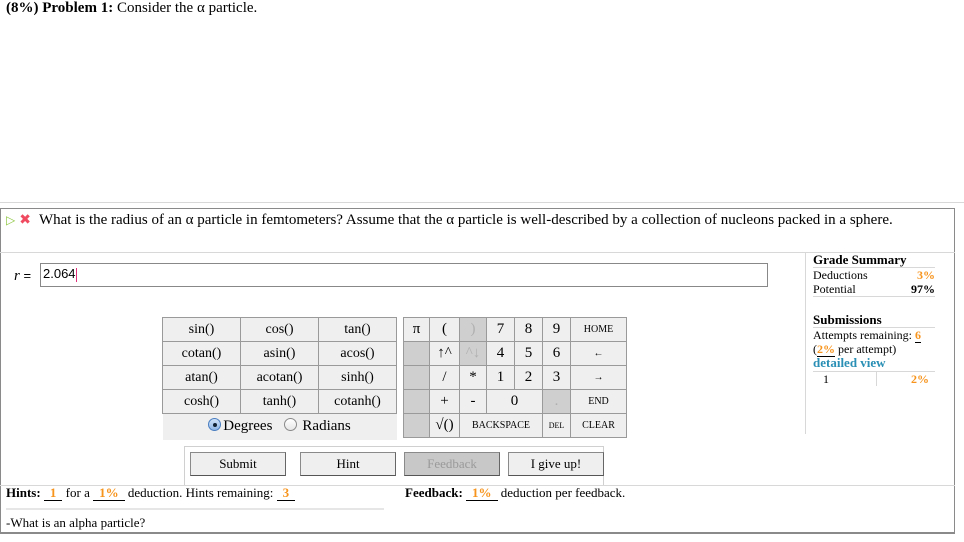 The width and height of the screenshot is (964, 542). Describe the element at coordinates (201, 377) in the screenshot. I see `key-atan: atan()` at that location.